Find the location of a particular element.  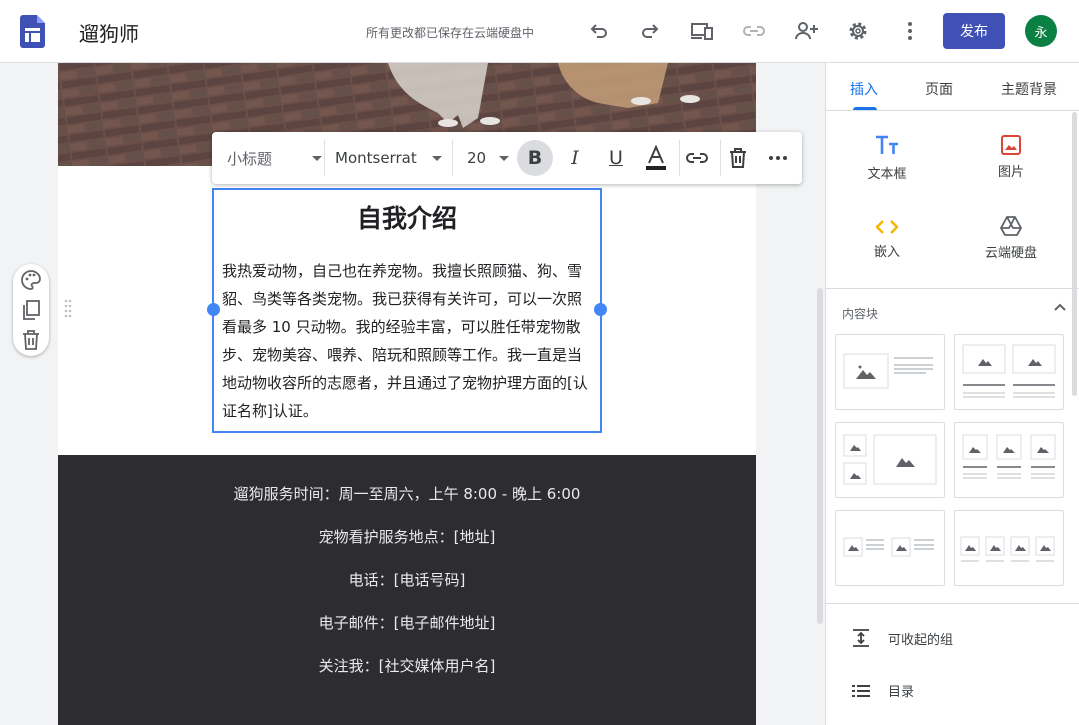

insert-label: 嵌入 is located at coordinates (886, 252).